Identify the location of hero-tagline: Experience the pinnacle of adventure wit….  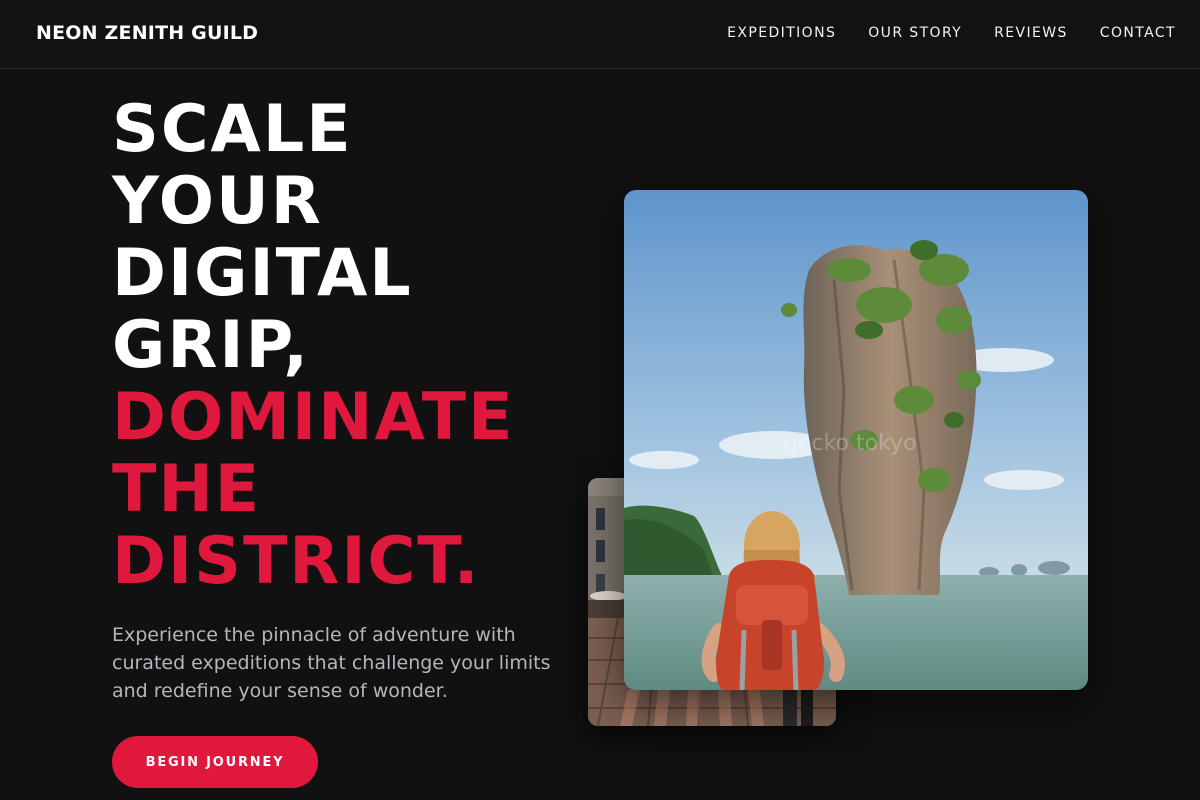
(331, 663).